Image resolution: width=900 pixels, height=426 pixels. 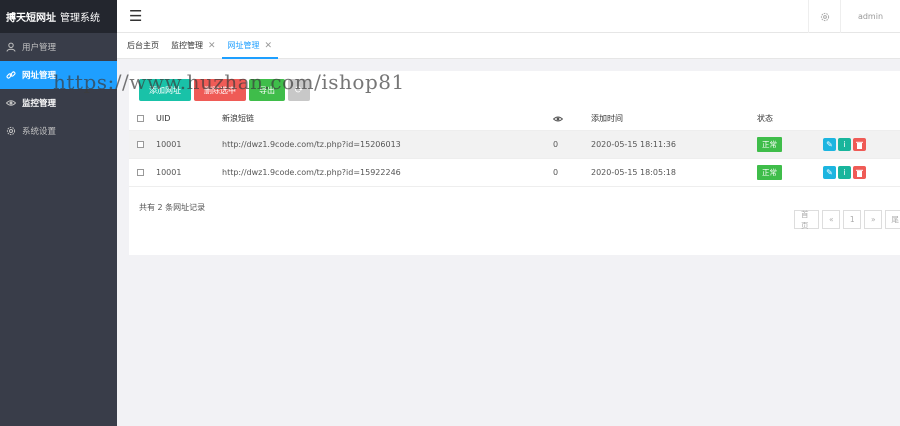 I want to click on next-page-button: », so click(x=873, y=219).